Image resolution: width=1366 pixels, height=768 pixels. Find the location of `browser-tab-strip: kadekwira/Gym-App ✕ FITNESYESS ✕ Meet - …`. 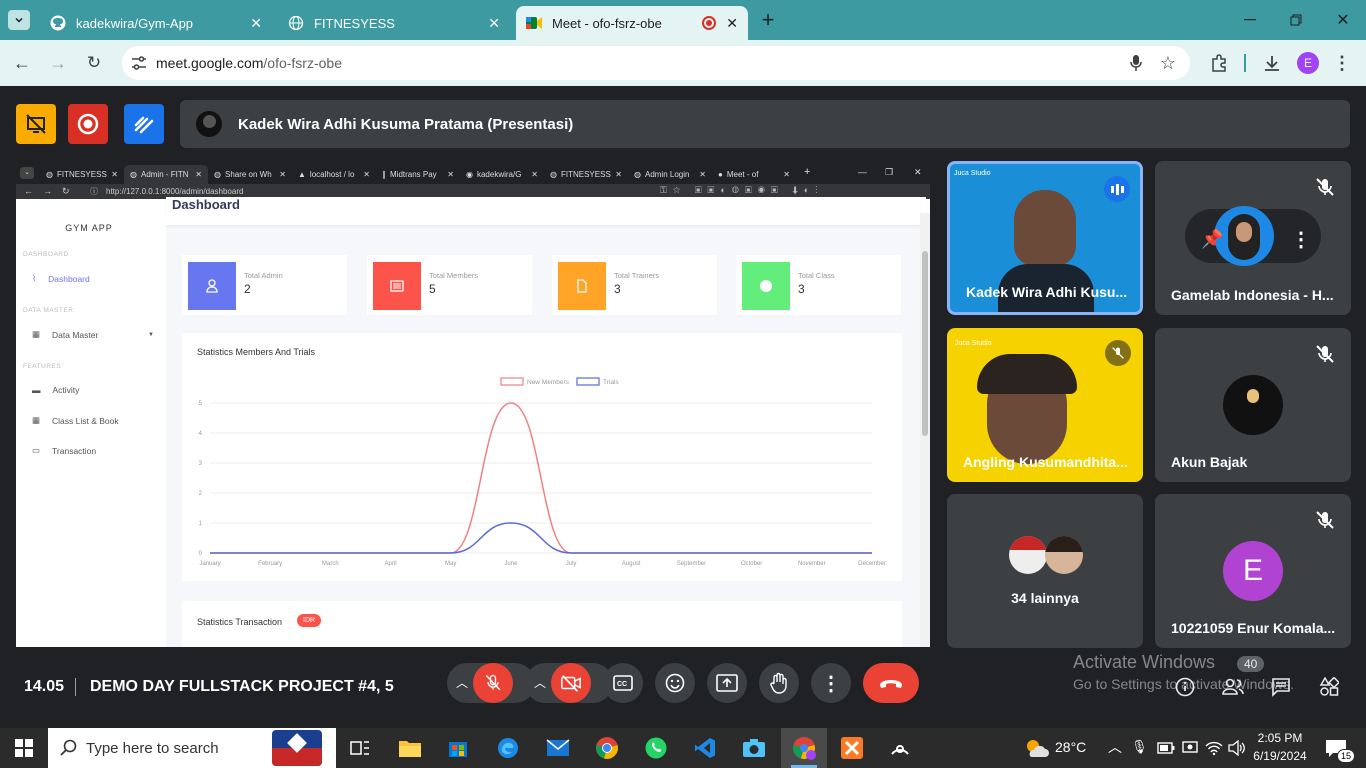

browser-tab-strip: kadekwira/Gym-App ✕ FITNESYESS ✕ Meet - … is located at coordinates (683, 20).